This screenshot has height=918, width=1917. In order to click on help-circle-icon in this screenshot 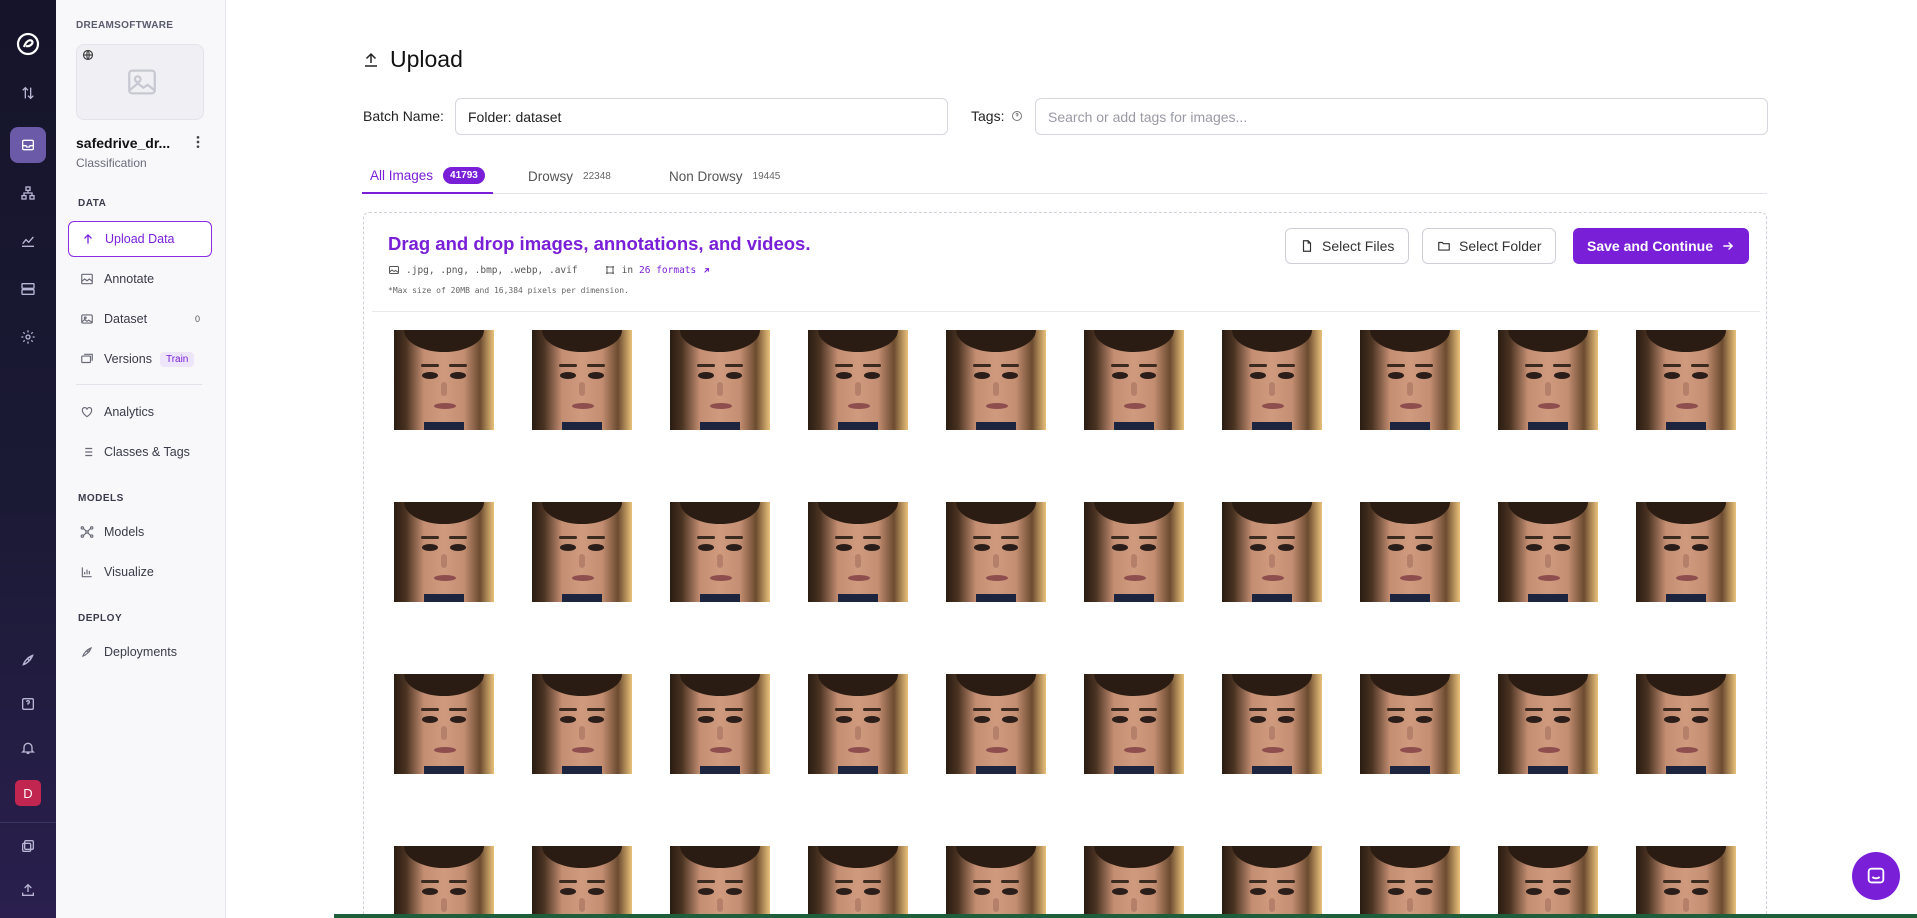, I will do `click(1017, 116)`.